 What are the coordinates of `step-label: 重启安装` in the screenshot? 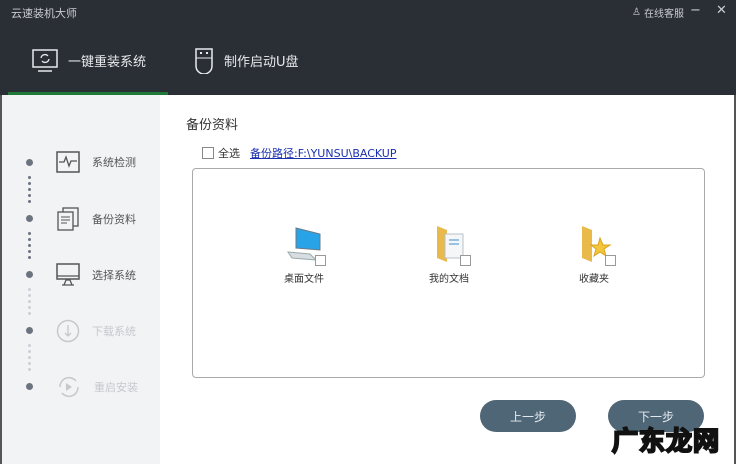 It's located at (116, 387).